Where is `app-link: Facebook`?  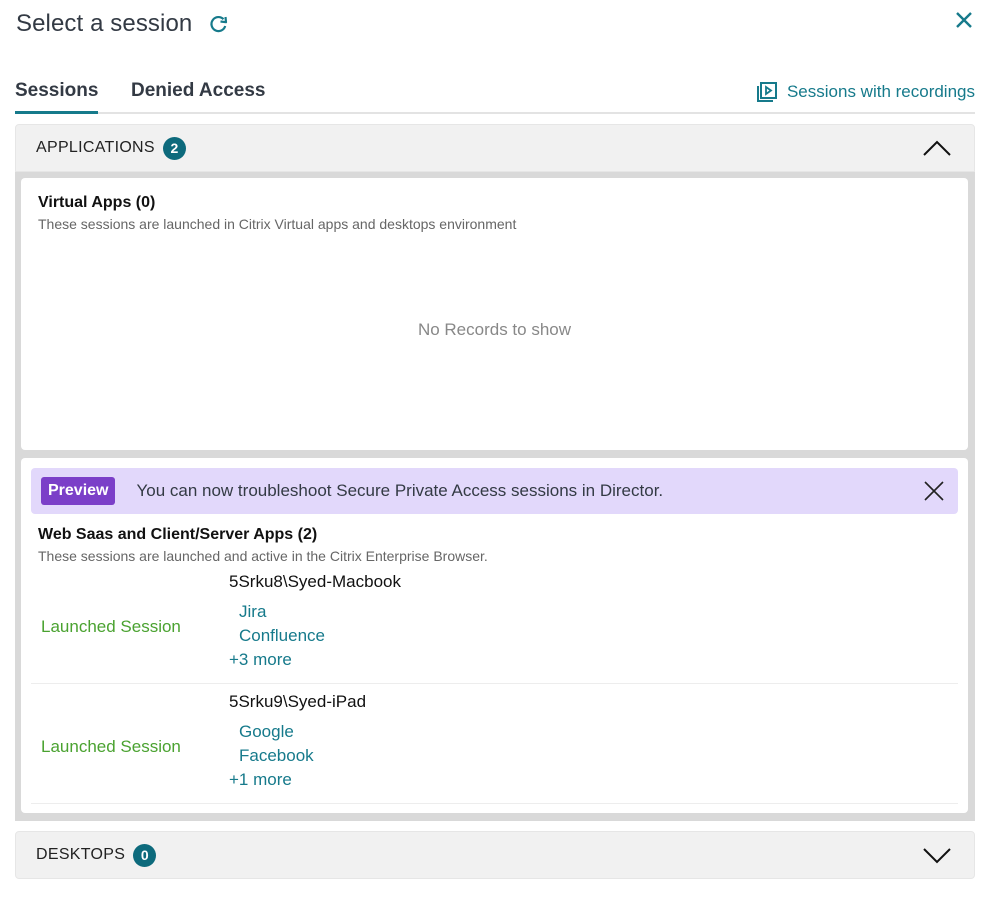
app-link: Facebook is located at coordinates (302, 756).